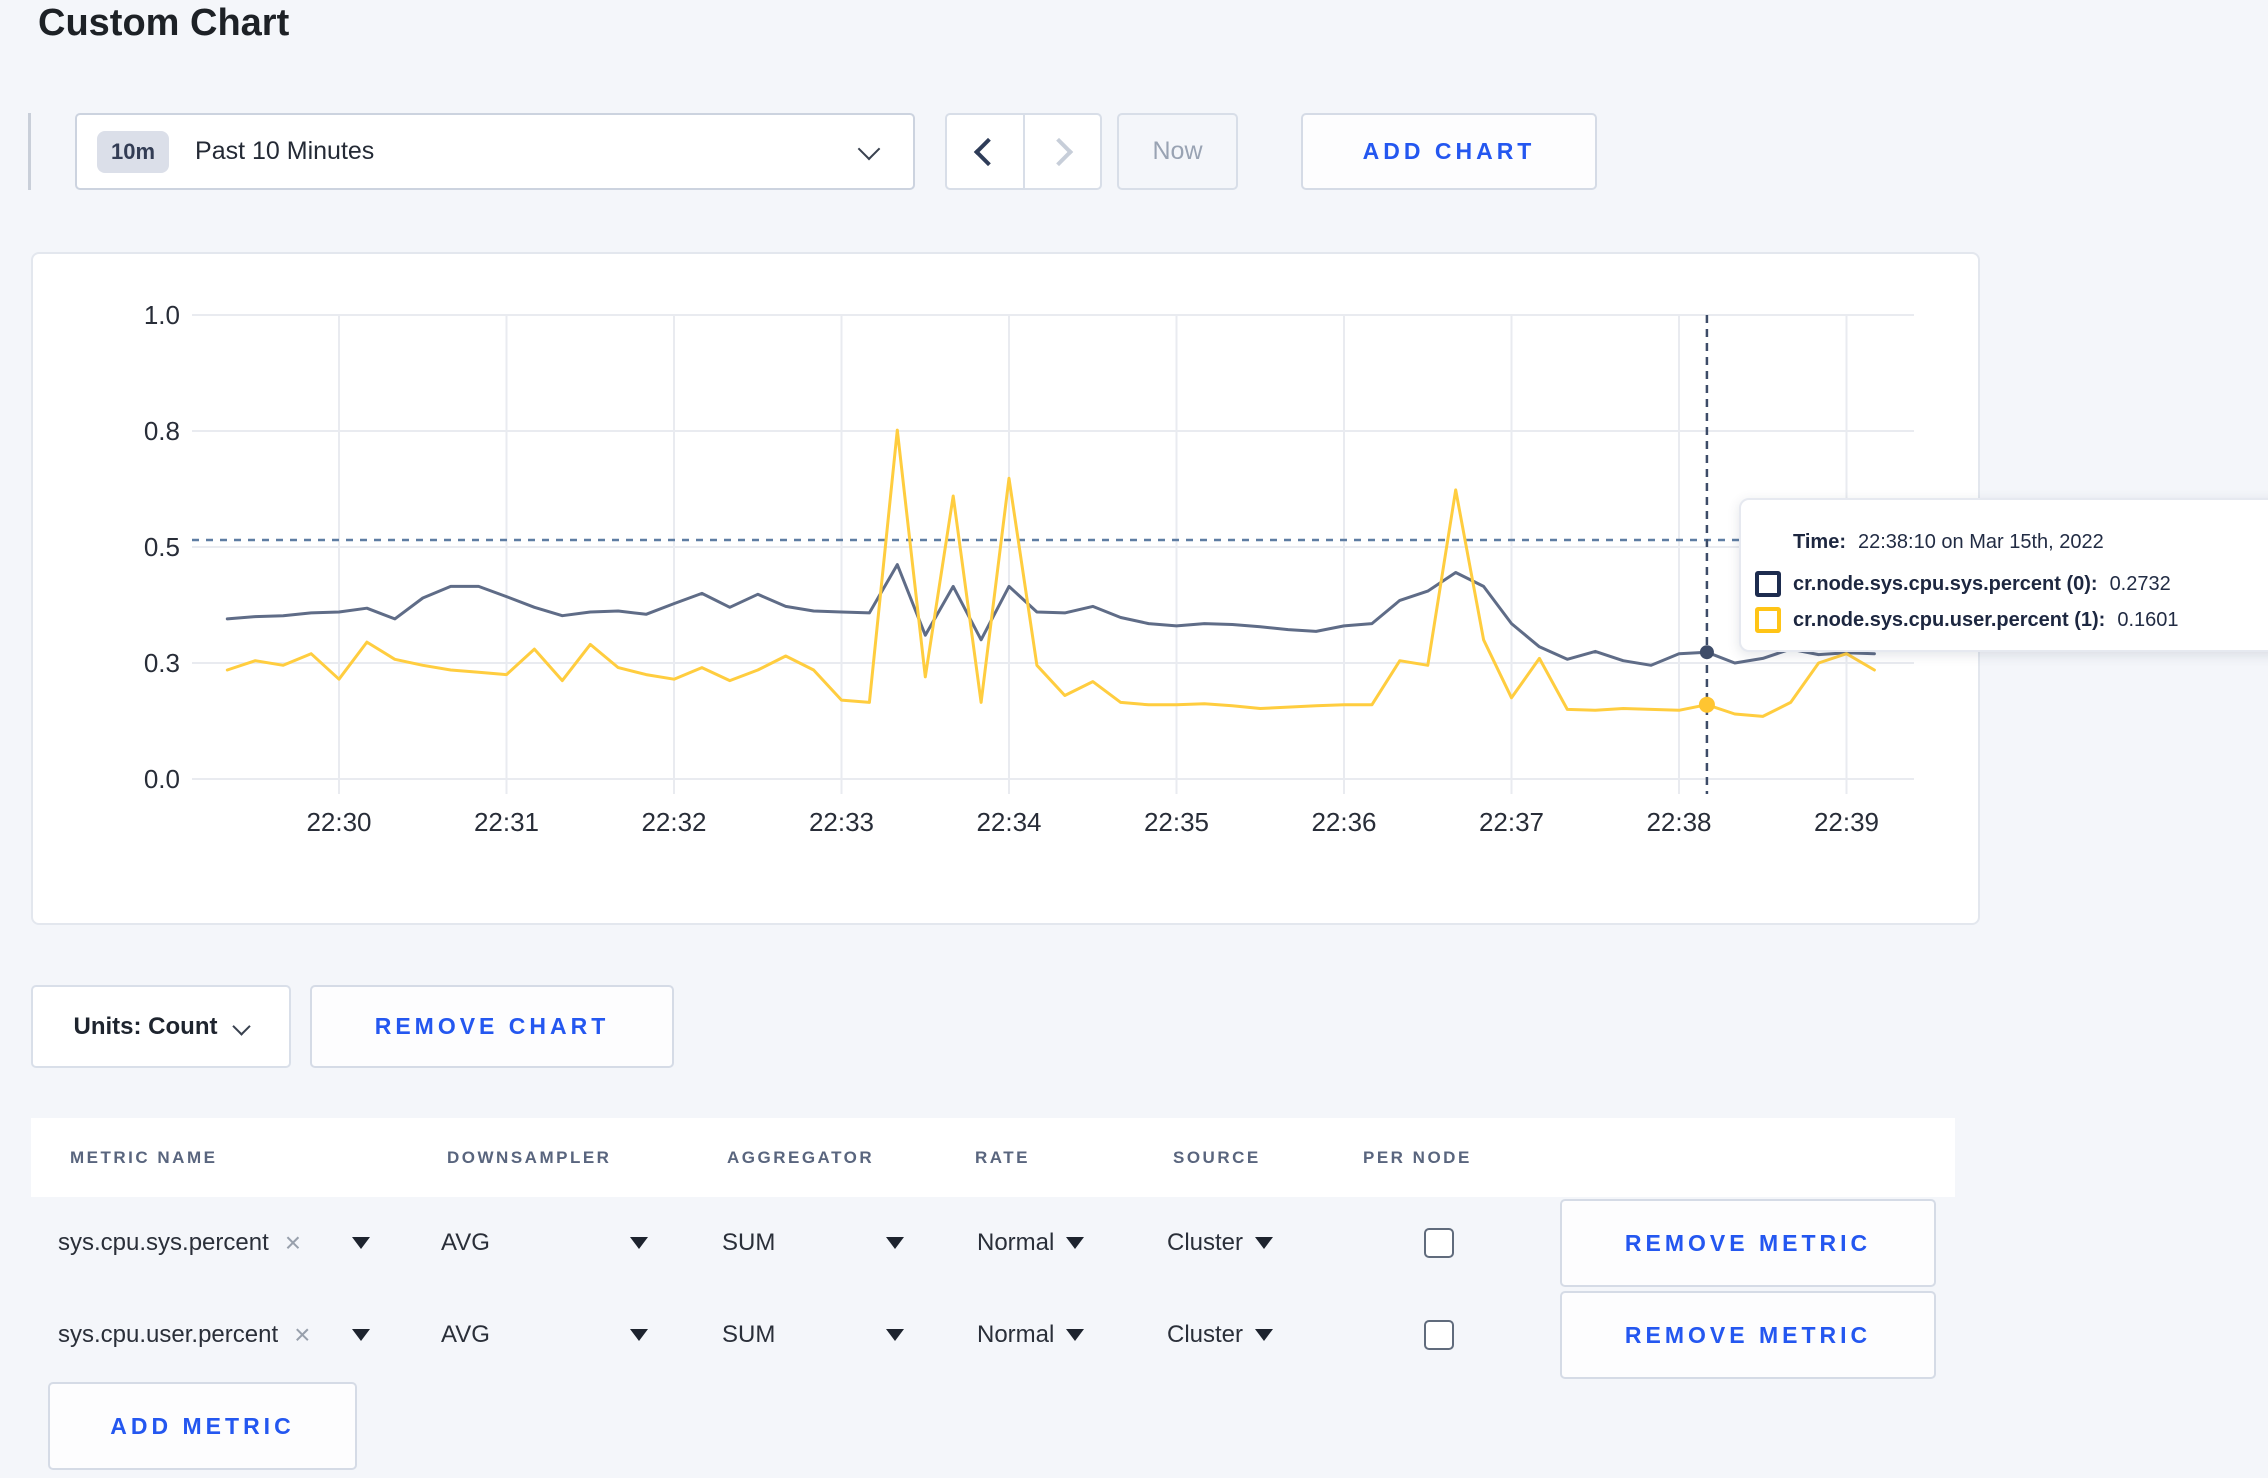 The width and height of the screenshot is (2268, 1478). Describe the element at coordinates (1059, 151) in the screenshot. I see `chevron-right-icon` at that location.